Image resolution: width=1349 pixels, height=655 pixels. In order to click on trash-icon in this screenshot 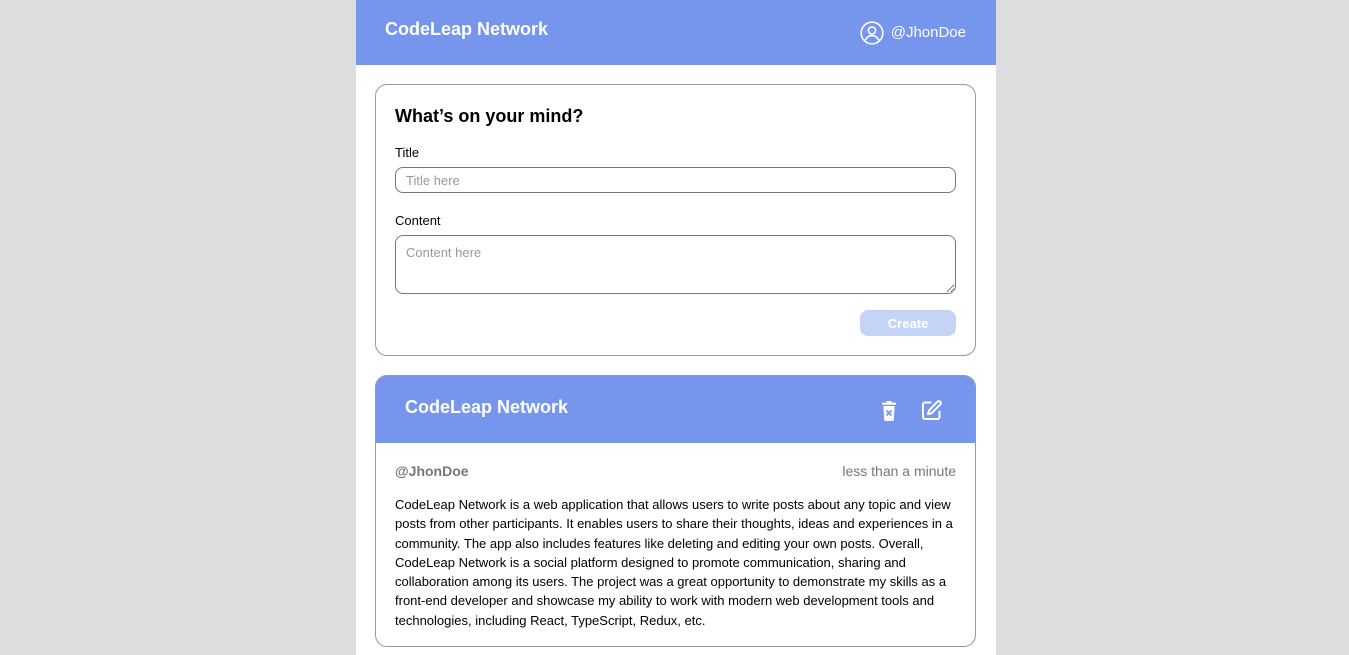, I will do `click(889, 410)`.